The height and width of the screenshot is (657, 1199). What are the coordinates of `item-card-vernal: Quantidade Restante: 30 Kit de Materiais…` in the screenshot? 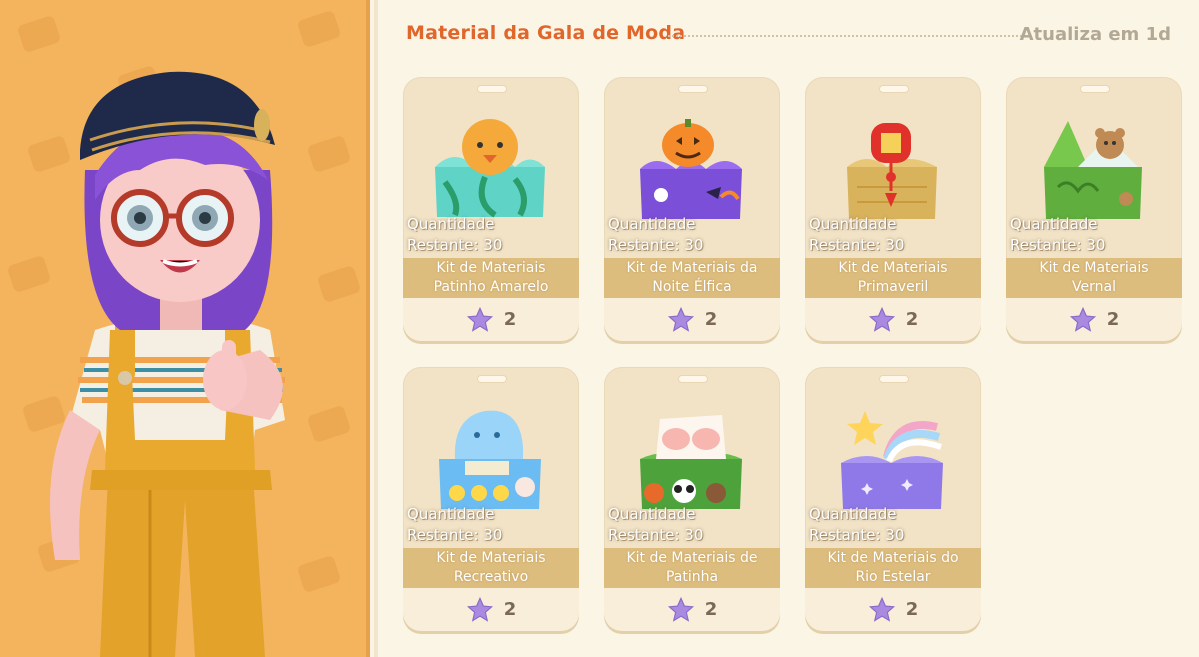 It's located at (1094, 209).